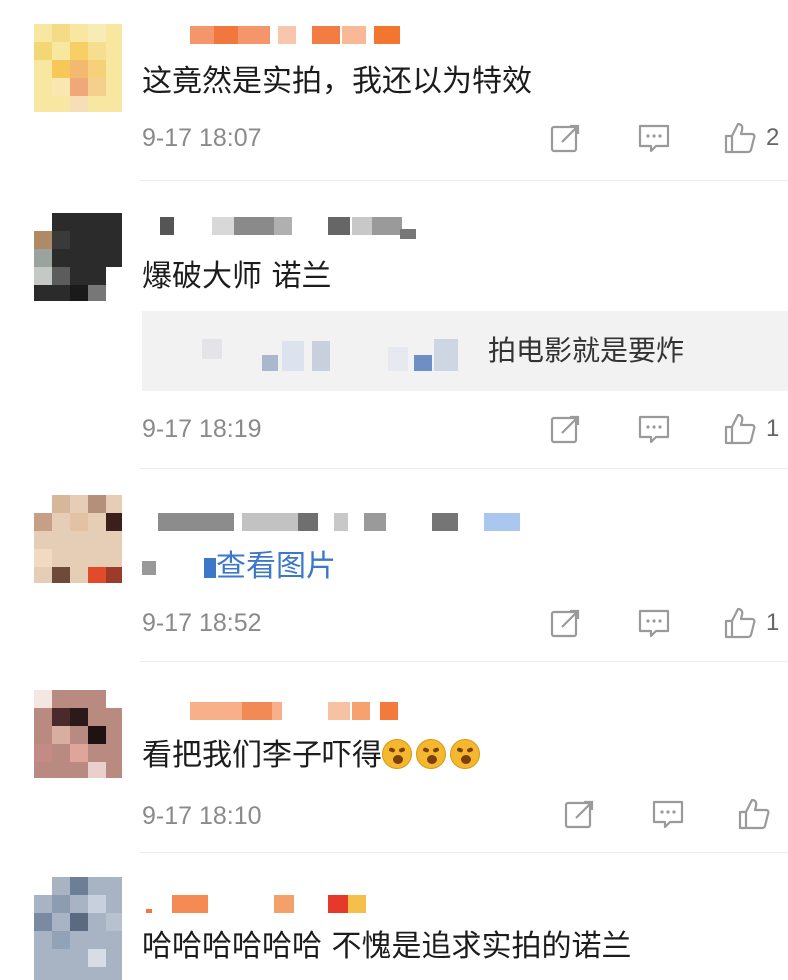 This screenshot has width=788, height=980. Describe the element at coordinates (262, 755) in the screenshot. I see `comment-text-body: 看把我们李子吓得` at that location.